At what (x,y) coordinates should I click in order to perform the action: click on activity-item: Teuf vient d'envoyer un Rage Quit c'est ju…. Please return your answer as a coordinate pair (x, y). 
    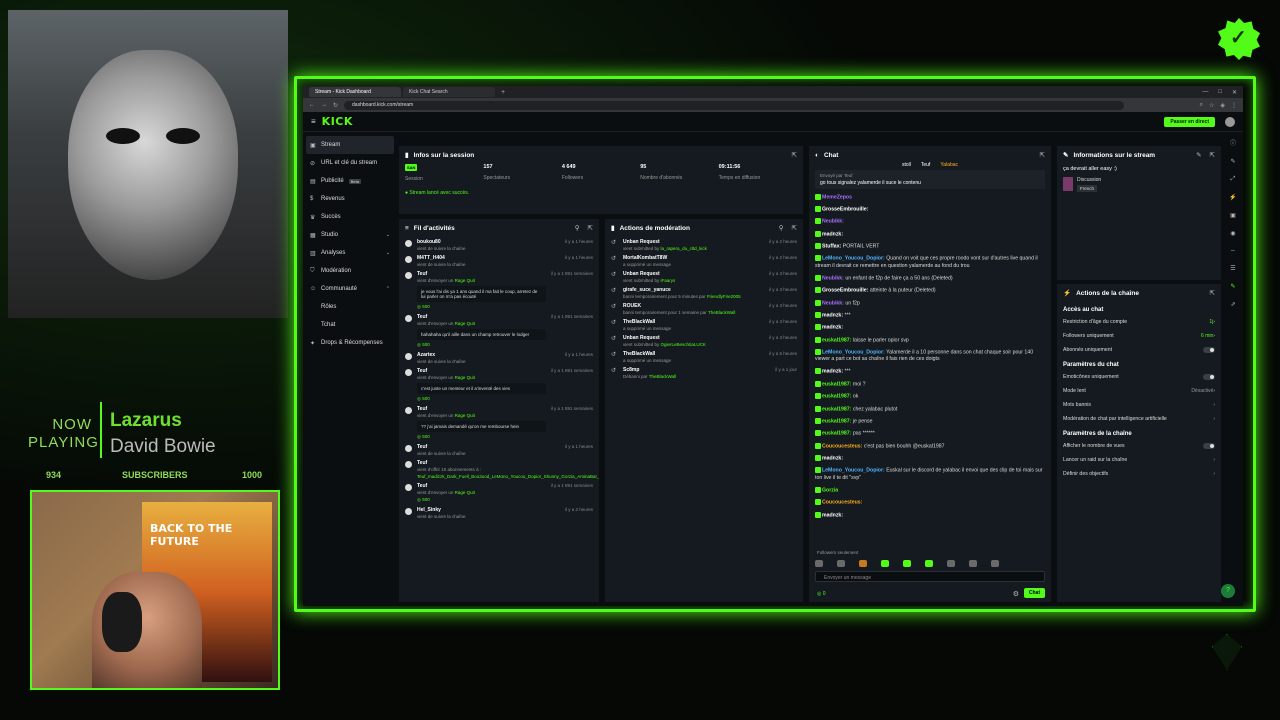
    Looking at the image, I should click on (499, 385).